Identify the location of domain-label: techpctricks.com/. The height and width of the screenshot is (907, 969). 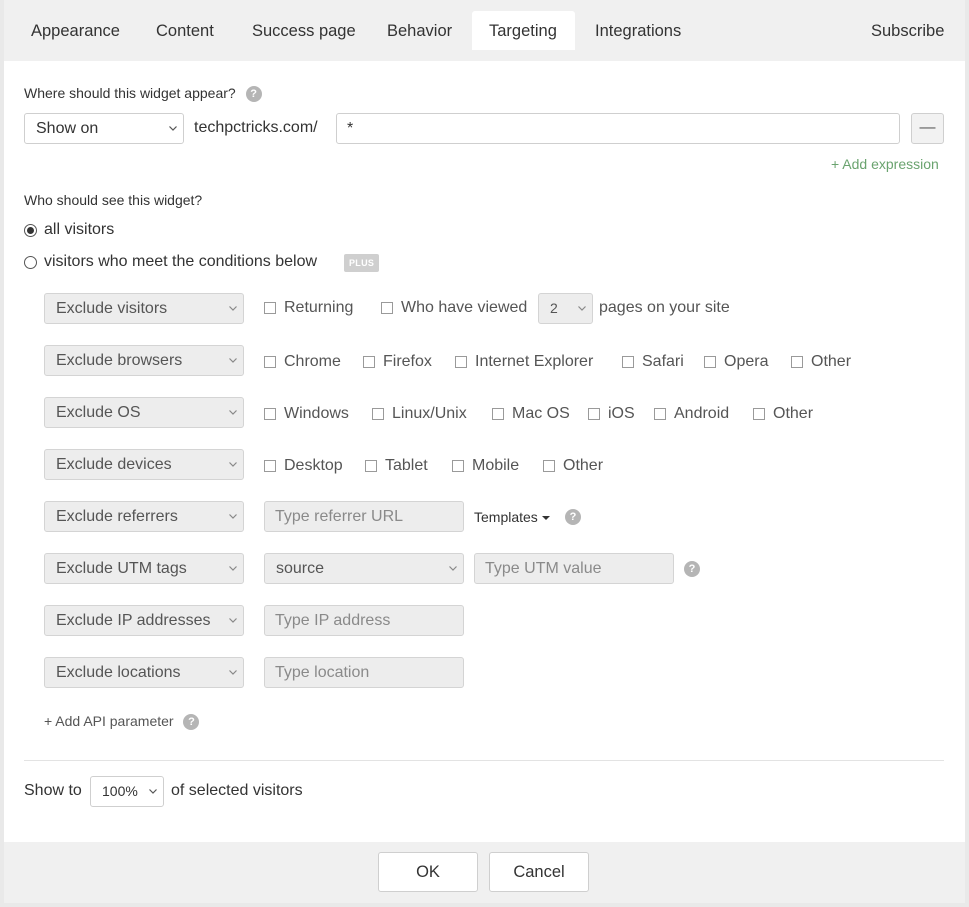
(256, 127).